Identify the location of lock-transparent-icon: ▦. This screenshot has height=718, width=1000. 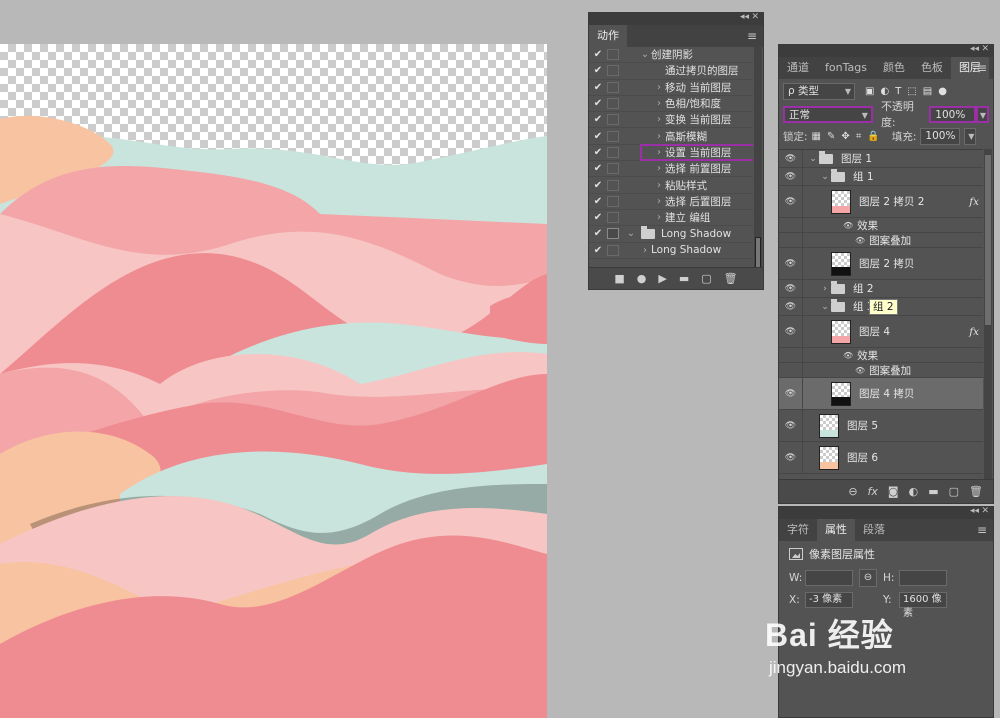
(816, 136).